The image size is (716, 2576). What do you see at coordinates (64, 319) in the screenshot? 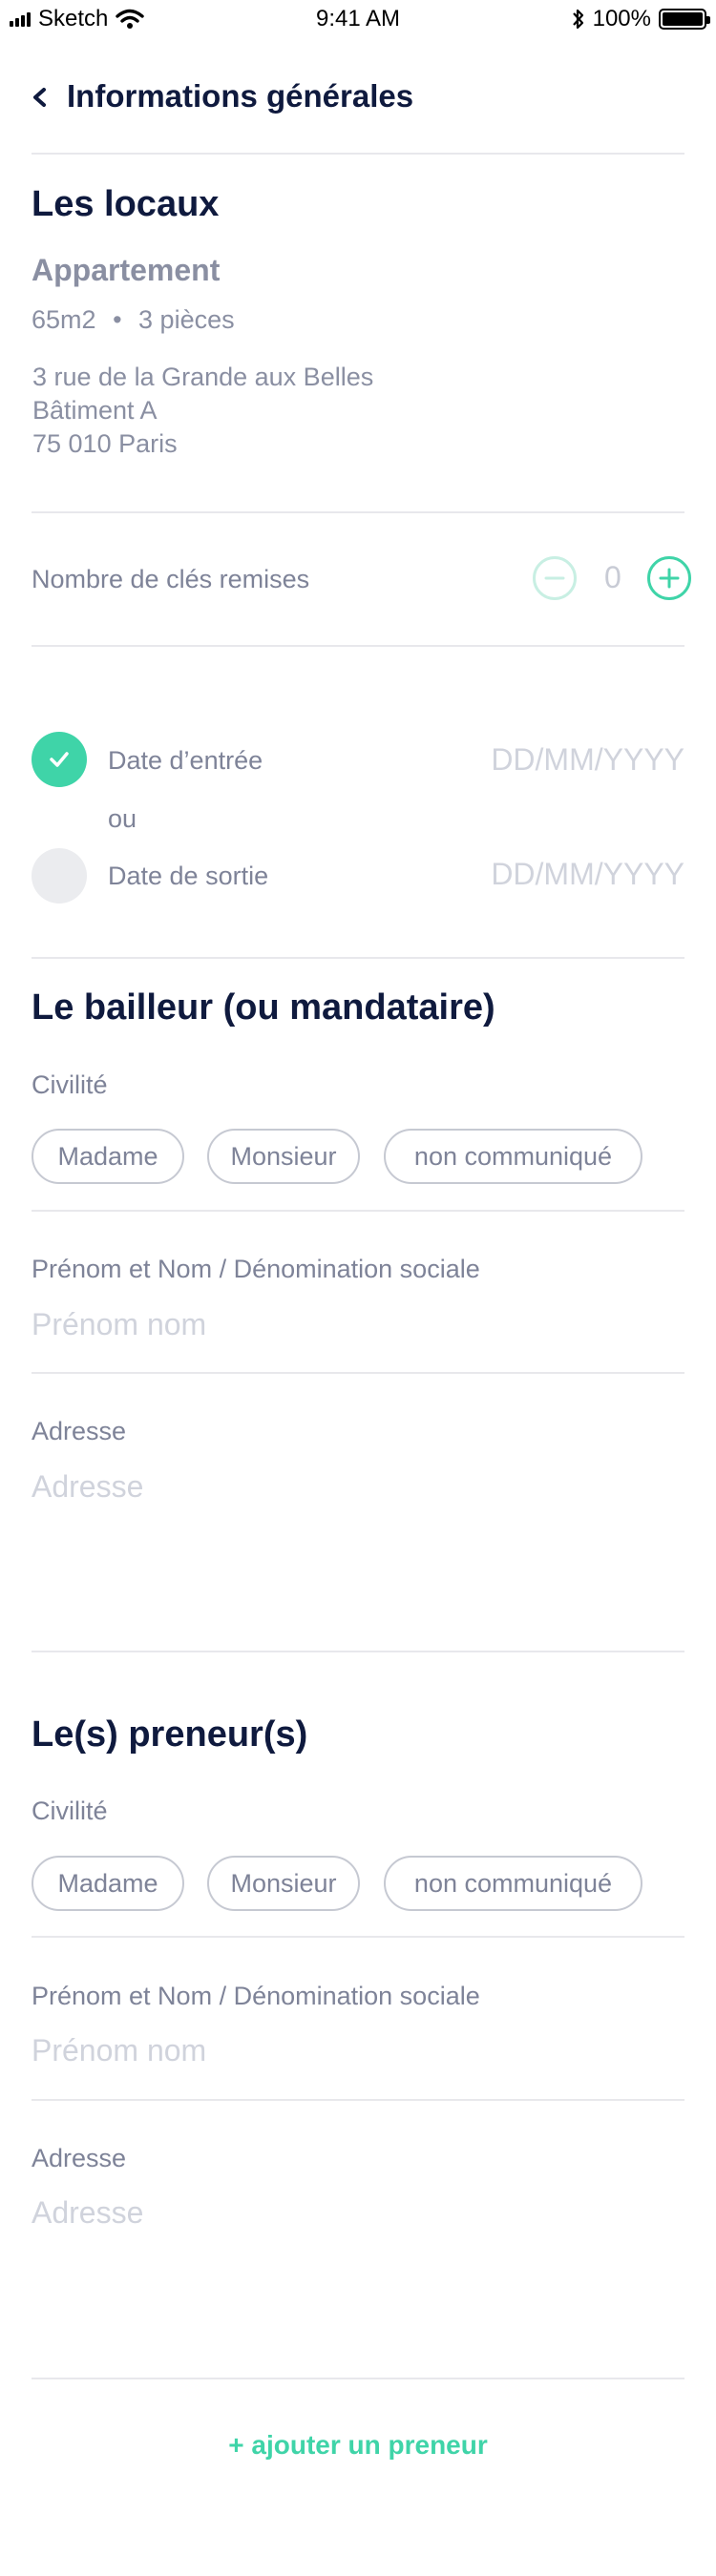
I see `property-surface: 65m2` at bounding box center [64, 319].